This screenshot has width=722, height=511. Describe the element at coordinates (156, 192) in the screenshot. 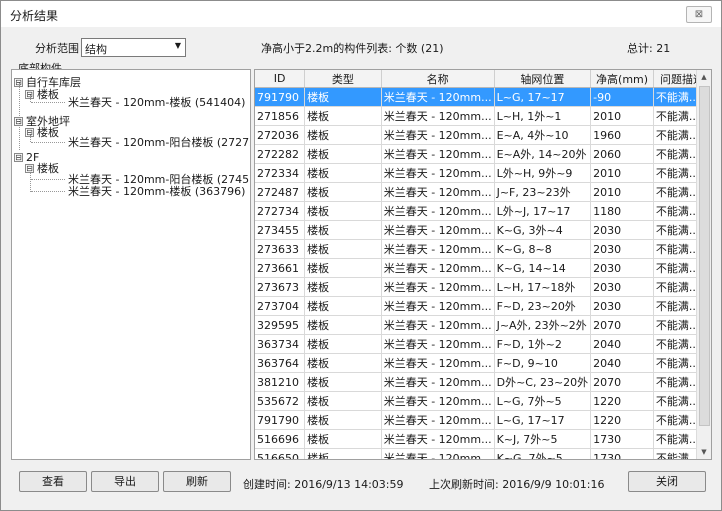

I see `tree-leaf: 米兰春天 - 120mm-楼板 (363796)` at that location.